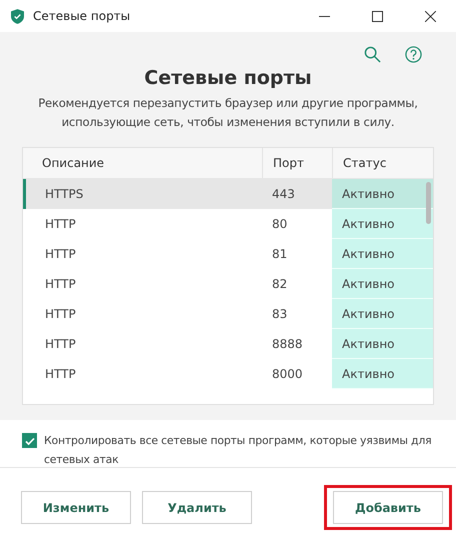 The width and height of the screenshot is (456, 553). I want to click on window-title: Сетевые порты, so click(81, 16).